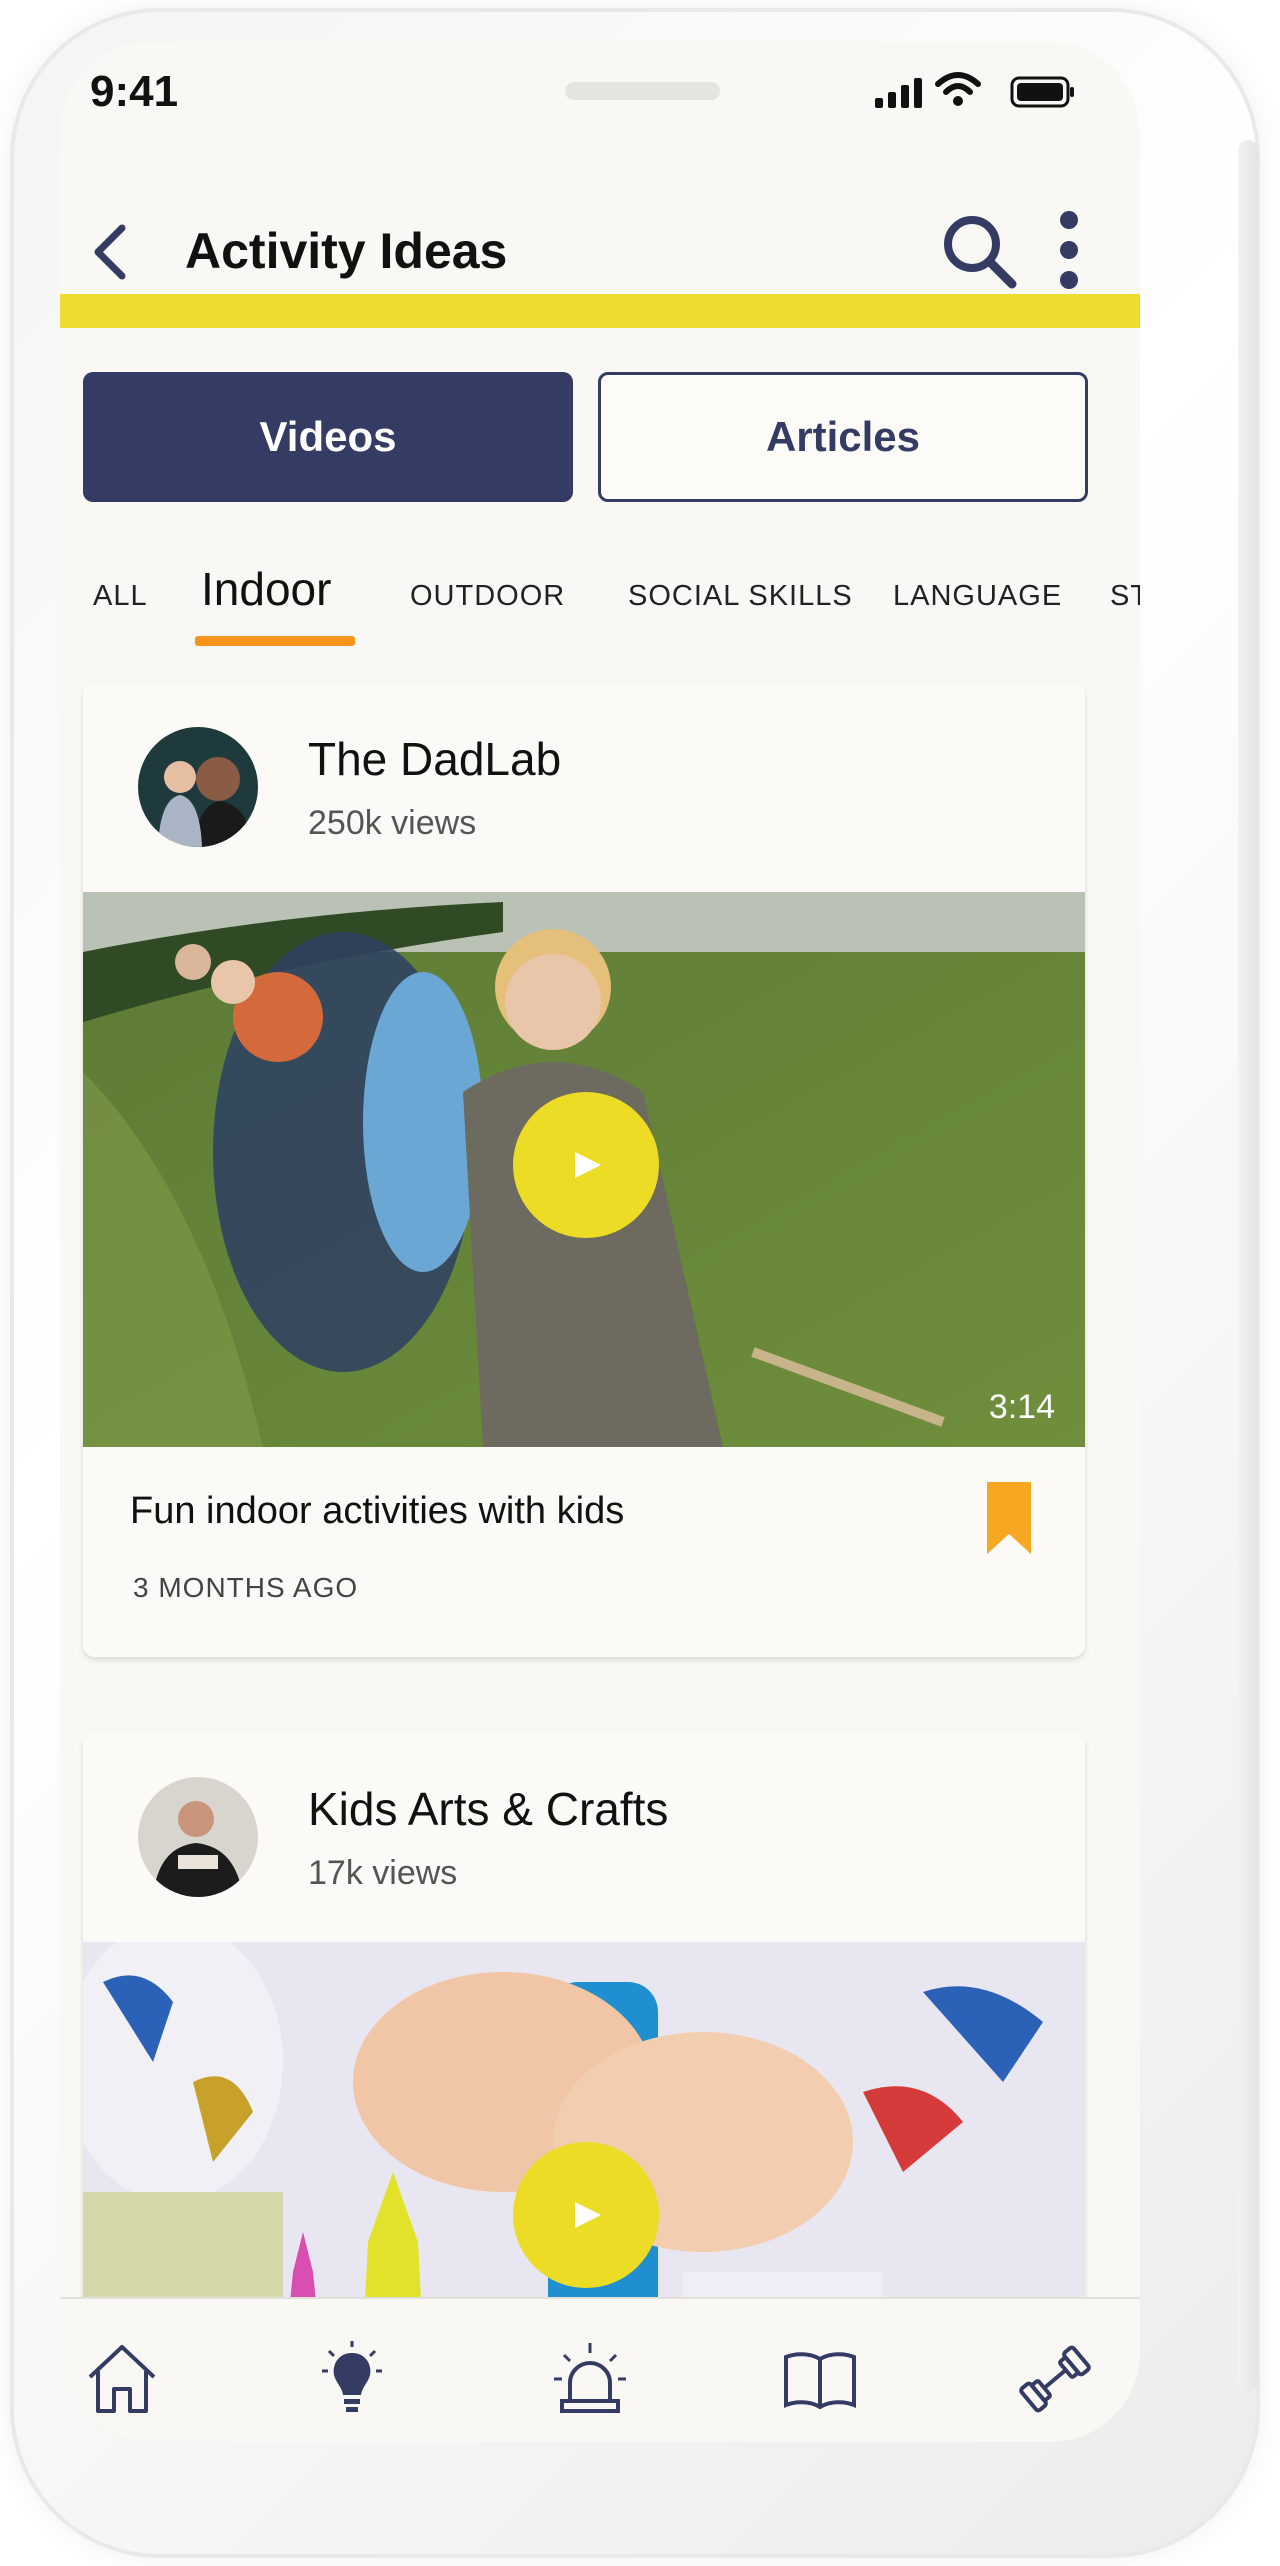 The height and width of the screenshot is (2566, 1280). What do you see at coordinates (346, 251) in the screenshot?
I see `page-title: Activity Ideas` at bounding box center [346, 251].